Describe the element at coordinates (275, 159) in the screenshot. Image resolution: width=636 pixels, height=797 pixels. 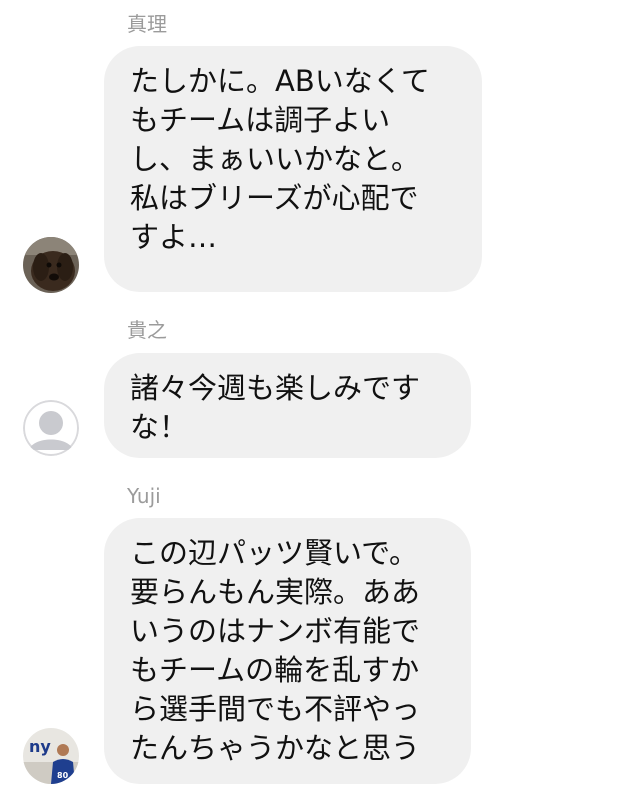
I see `message-line: し、まぁいいかなと。` at that location.